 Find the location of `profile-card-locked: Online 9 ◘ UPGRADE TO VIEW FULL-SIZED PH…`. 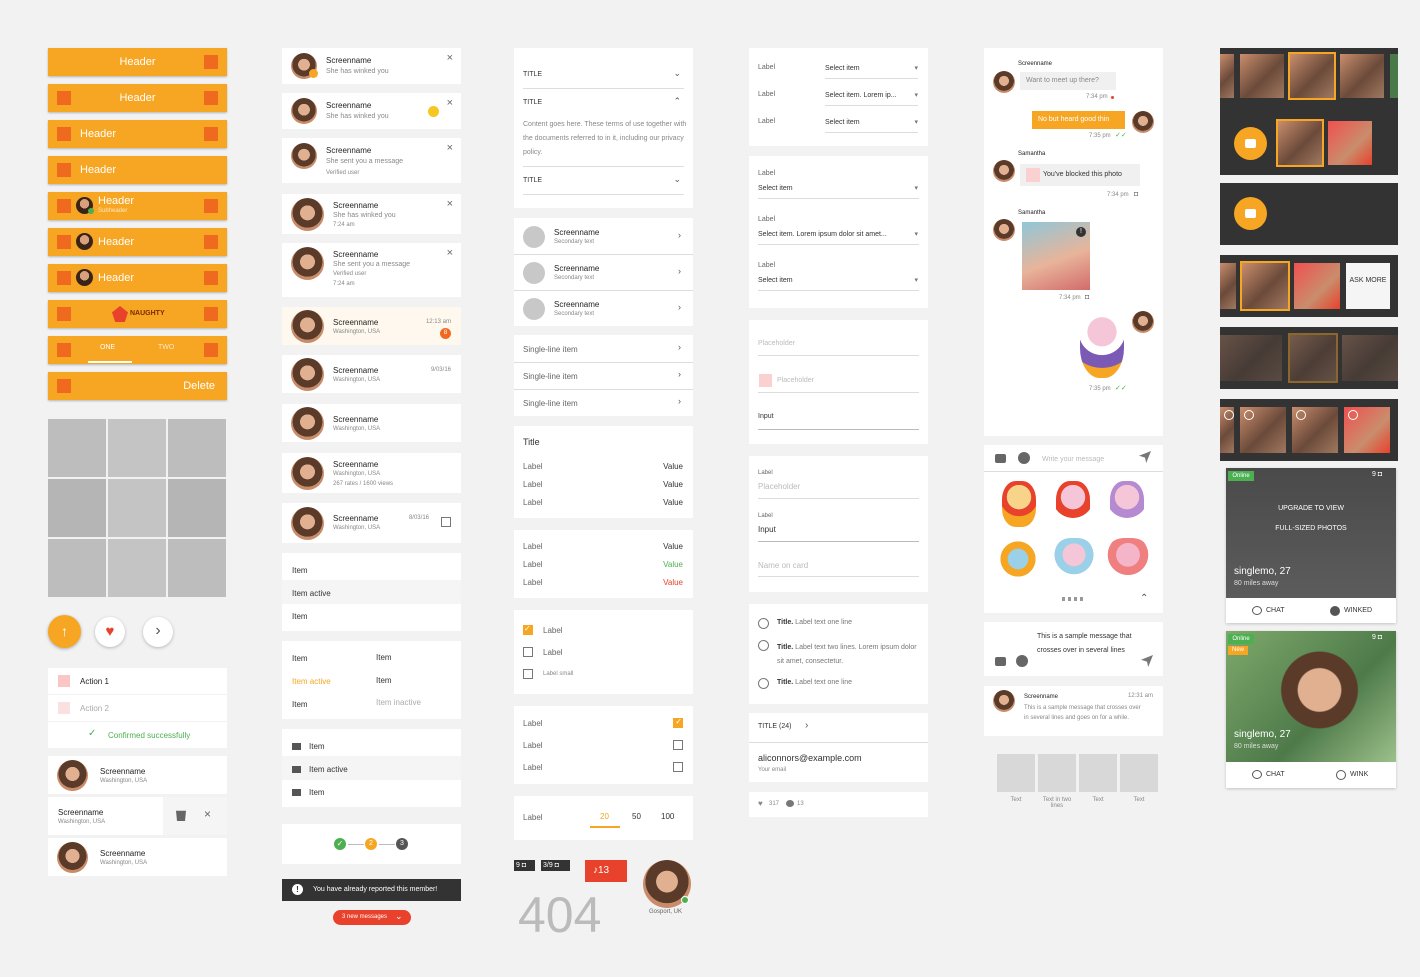

profile-card-locked: Online 9 ◘ UPGRADE TO VIEW FULL-SIZED PH… is located at coordinates (1311, 545).